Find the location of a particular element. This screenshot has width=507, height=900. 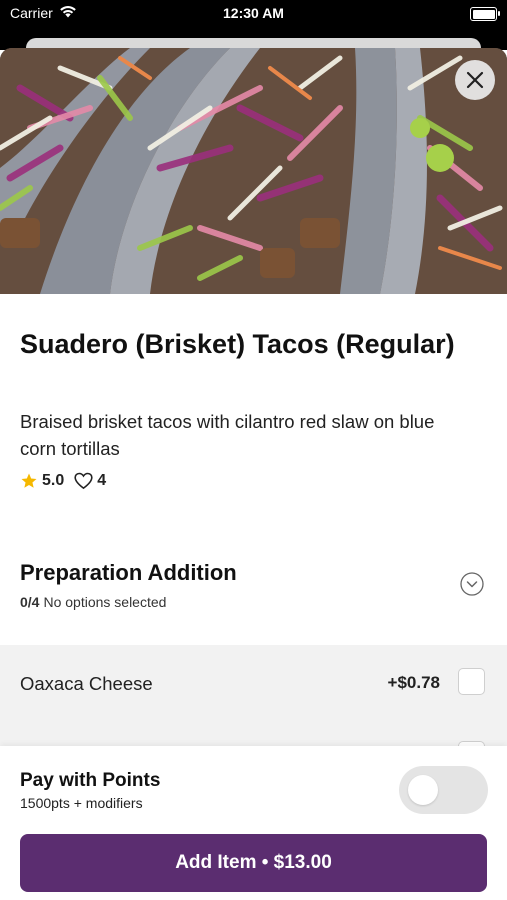

star-icon is located at coordinates (29, 480).